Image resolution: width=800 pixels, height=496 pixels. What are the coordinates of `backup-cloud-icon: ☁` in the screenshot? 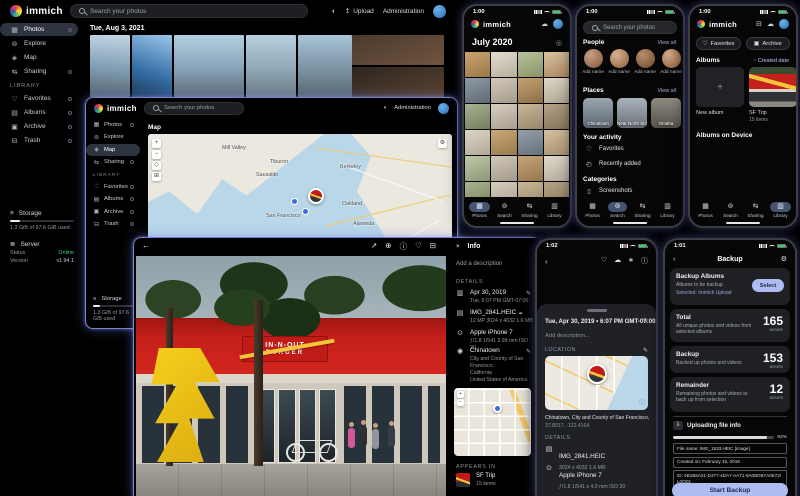 It's located at (544, 24).